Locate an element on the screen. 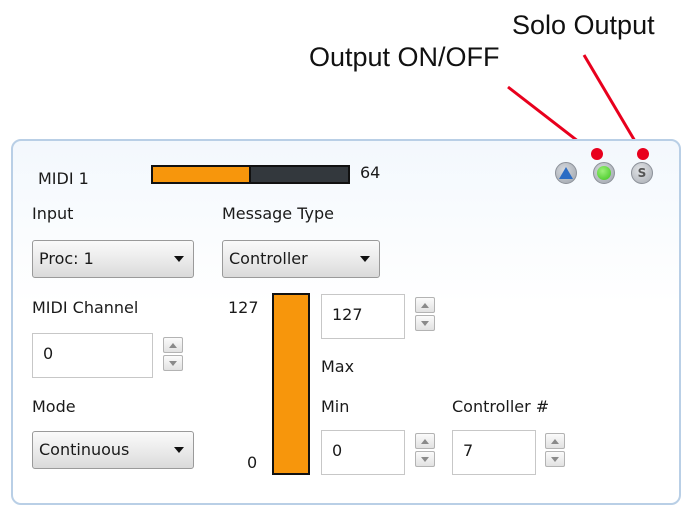 The image size is (692, 510). controller-spinner is located at coordinates (555, 450).